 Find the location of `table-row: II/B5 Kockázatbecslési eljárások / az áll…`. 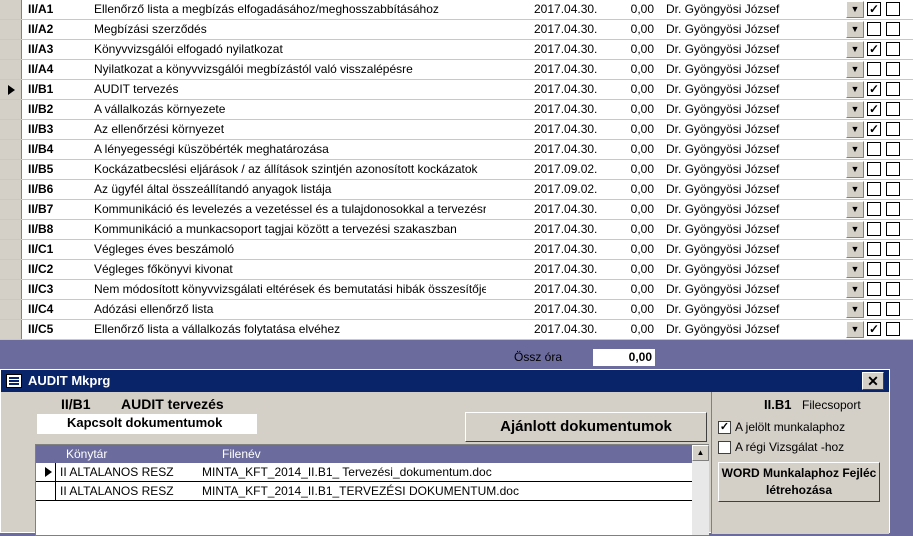

table-row: II/B5 Kockázatbecslési eljárások / az áll… is located at coordinates (456, 170).